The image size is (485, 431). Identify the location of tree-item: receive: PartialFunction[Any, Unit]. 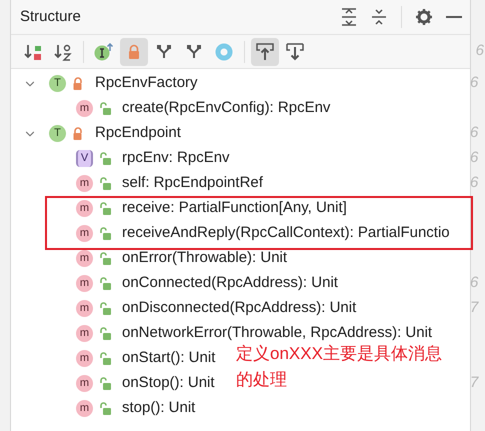
(234, 208).